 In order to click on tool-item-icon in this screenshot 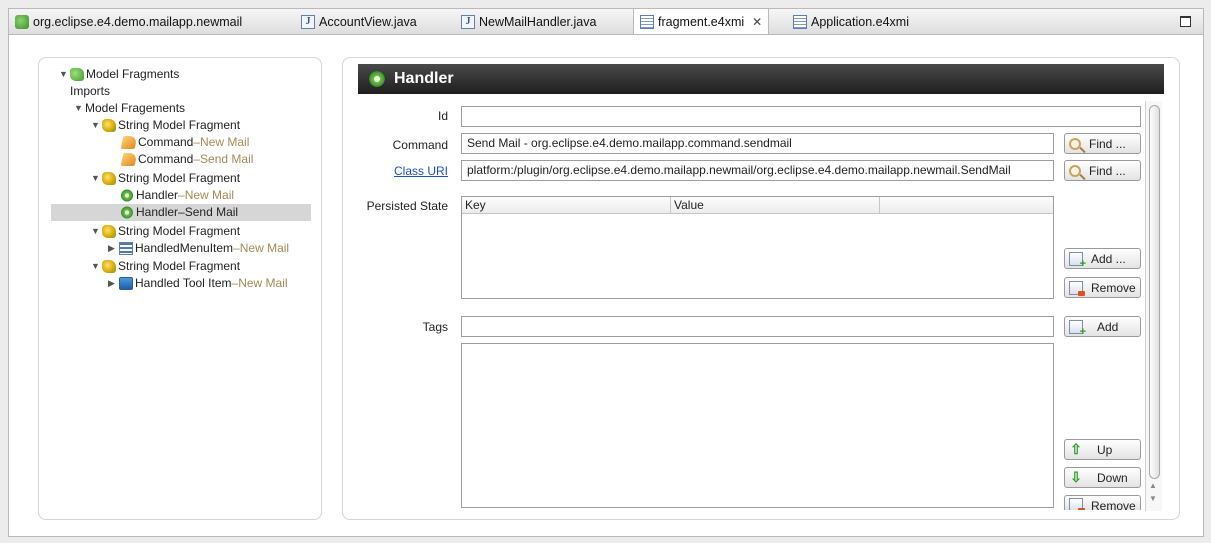, I will do `click(126, 283)`.